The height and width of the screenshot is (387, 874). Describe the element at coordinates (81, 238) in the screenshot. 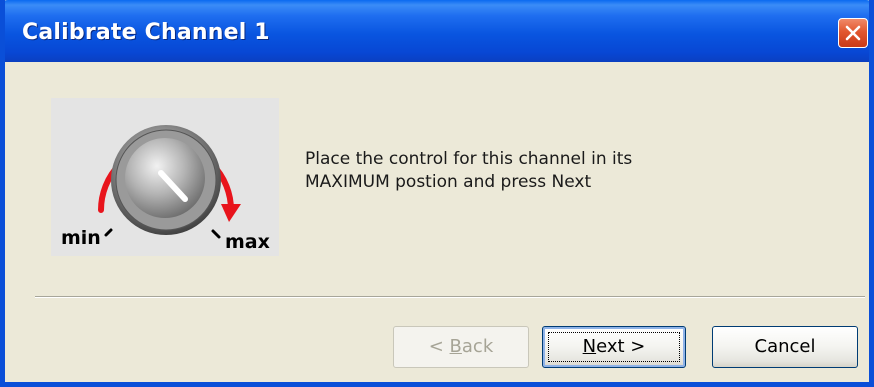

I see `min-label: min` at that location.